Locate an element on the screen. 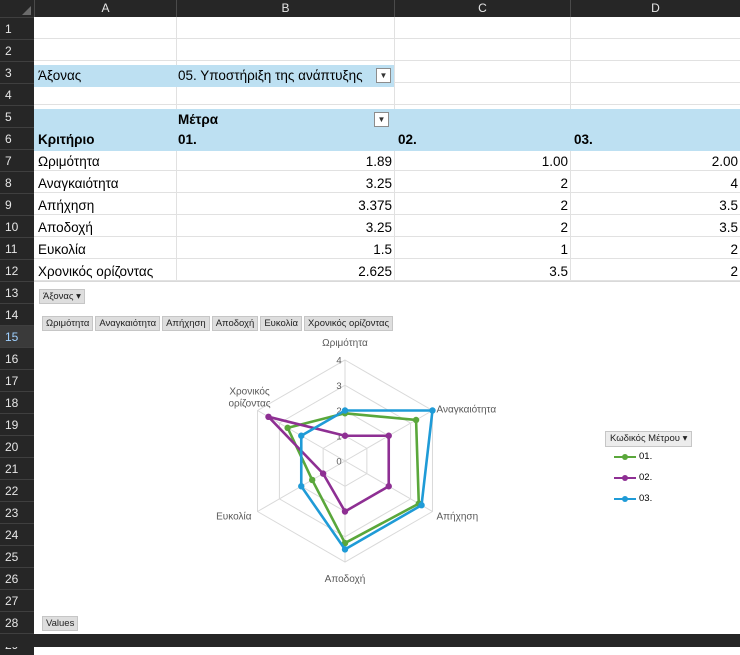  row-header-9: 9 is located at coordinates (17, 204).